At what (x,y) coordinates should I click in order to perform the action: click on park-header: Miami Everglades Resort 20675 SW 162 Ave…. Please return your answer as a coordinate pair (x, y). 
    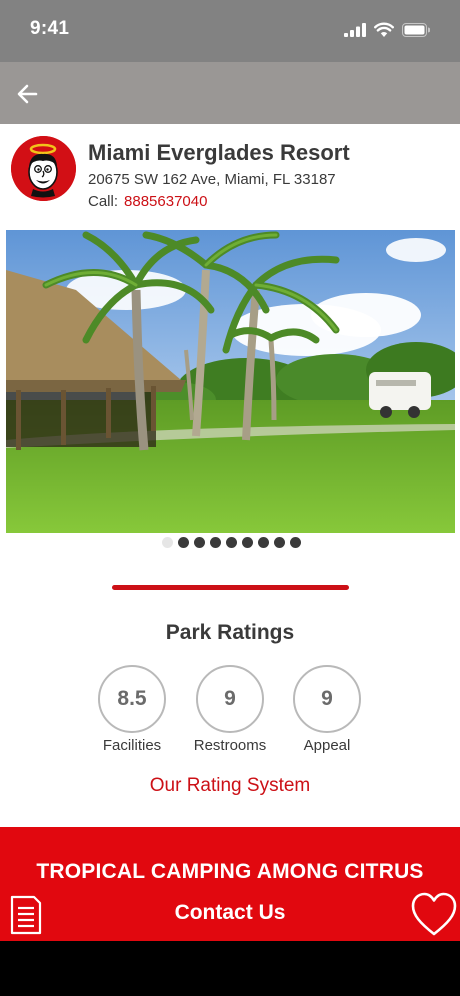
    Looking at the image, I should click on (230, 174).